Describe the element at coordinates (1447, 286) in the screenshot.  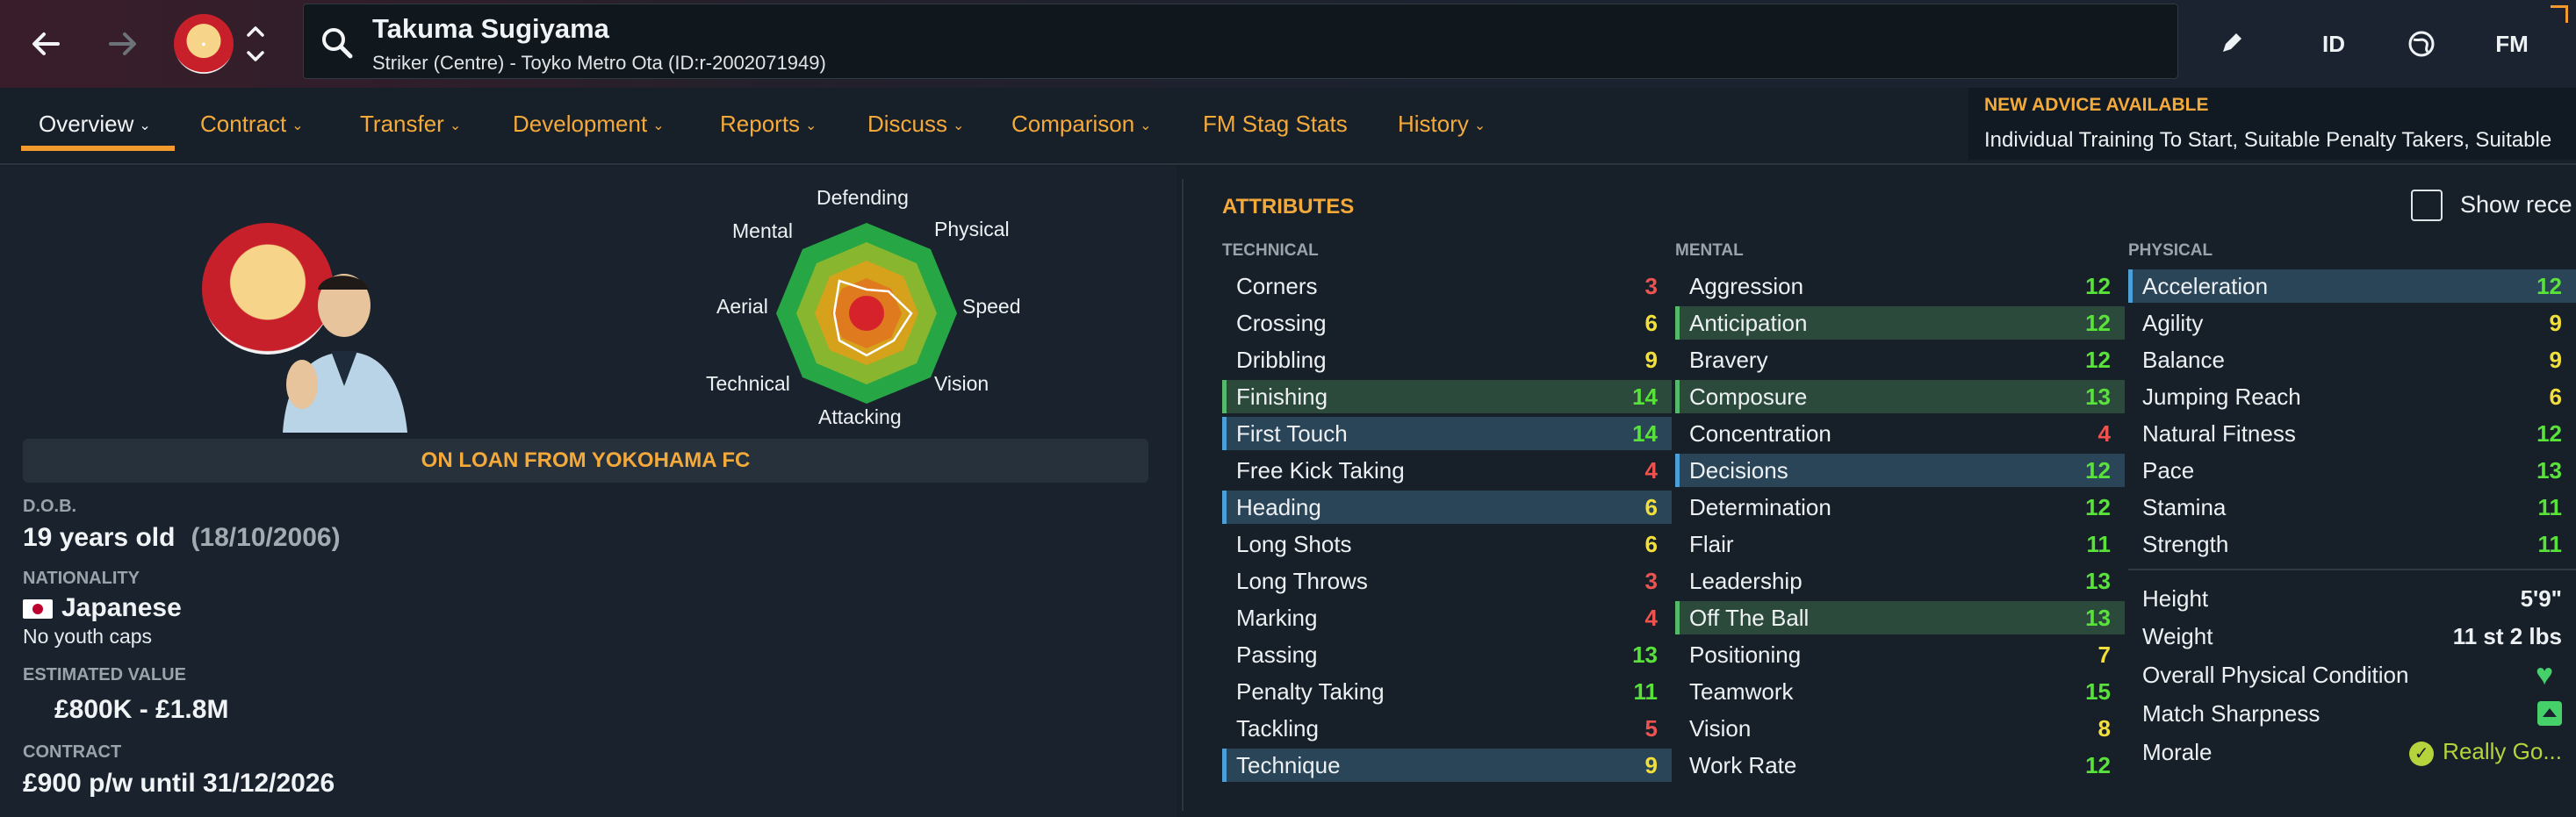
I see `attribute-row-corners: Corners 3` at that location.